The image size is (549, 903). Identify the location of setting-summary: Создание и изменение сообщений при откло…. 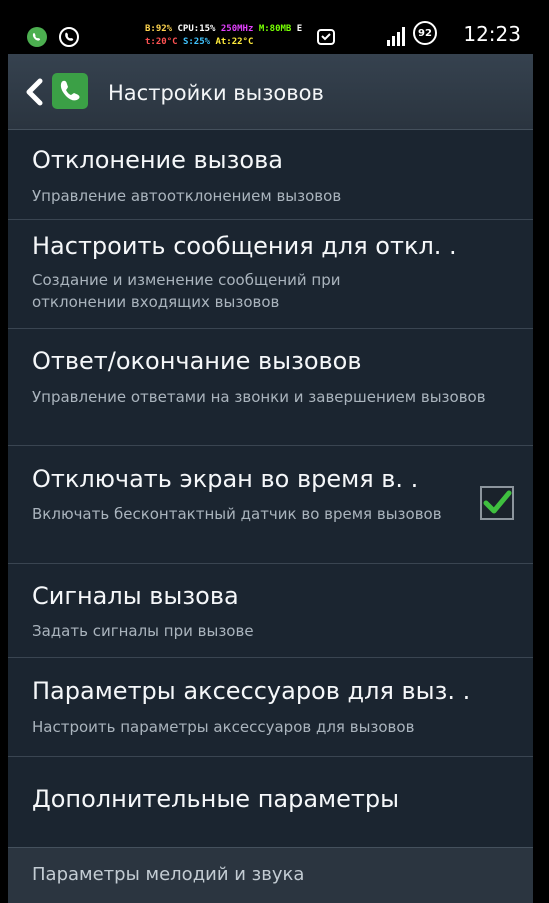
(186, 291).